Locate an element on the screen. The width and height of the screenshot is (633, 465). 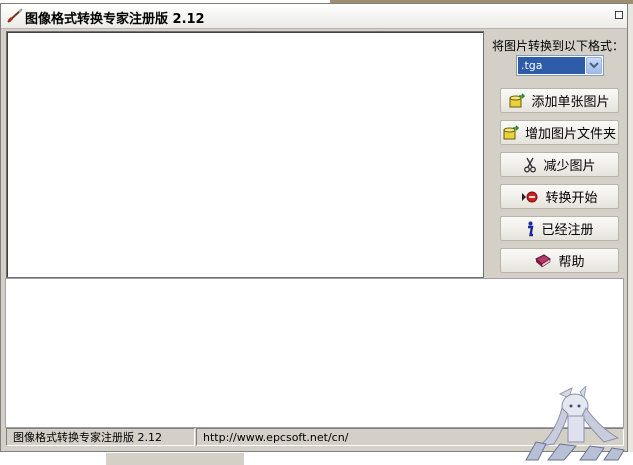
start-convert-button: 转换开始 is located at coordinates (559, 196).